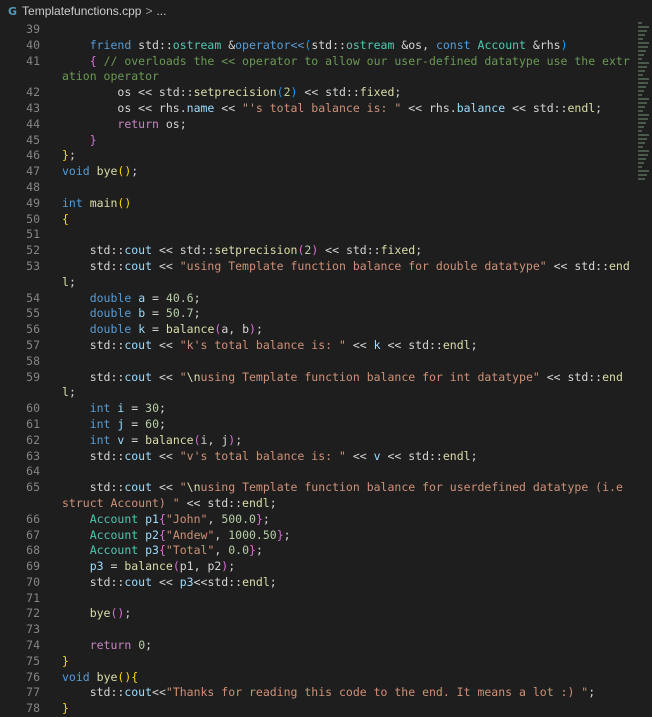 The image size is (652, 717). What do you see at coordinates (429, 107) in the screenshot?
I see `code-token: << rhs.` at bounding box center [429, 107].